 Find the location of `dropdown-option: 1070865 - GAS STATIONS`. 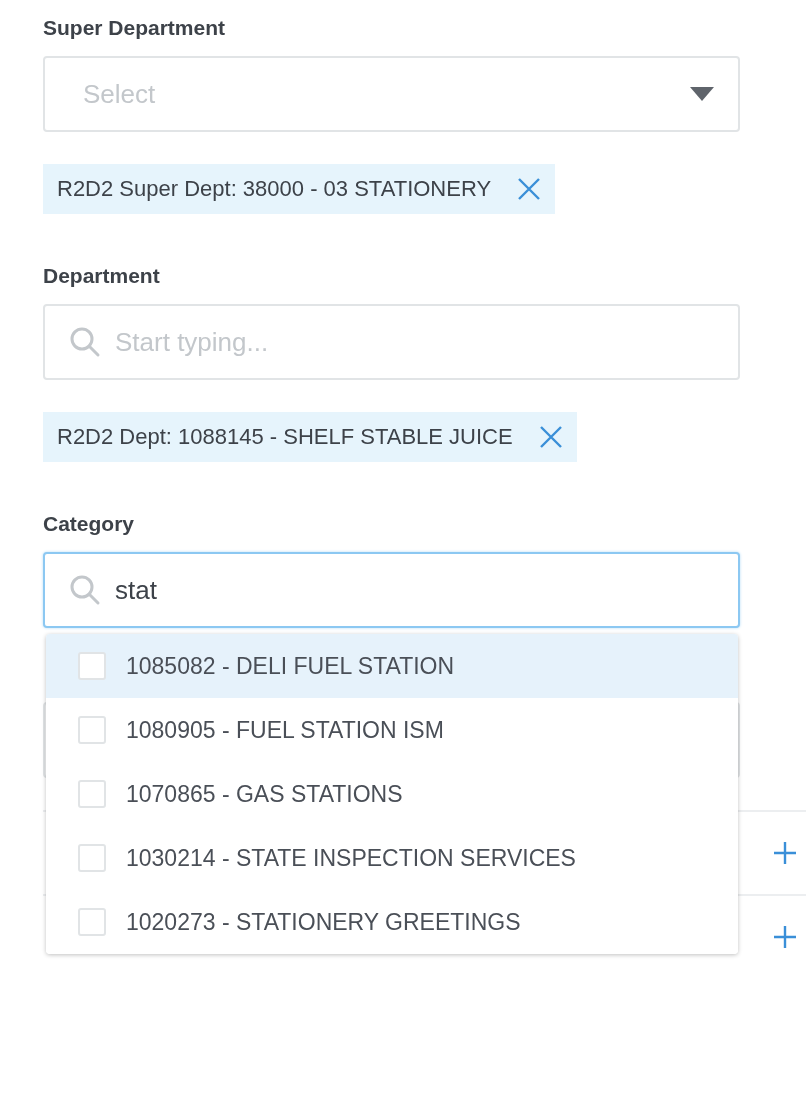

dropdown-option: 1070865 - GAS STATIONS is located at coordinates (392, 794).